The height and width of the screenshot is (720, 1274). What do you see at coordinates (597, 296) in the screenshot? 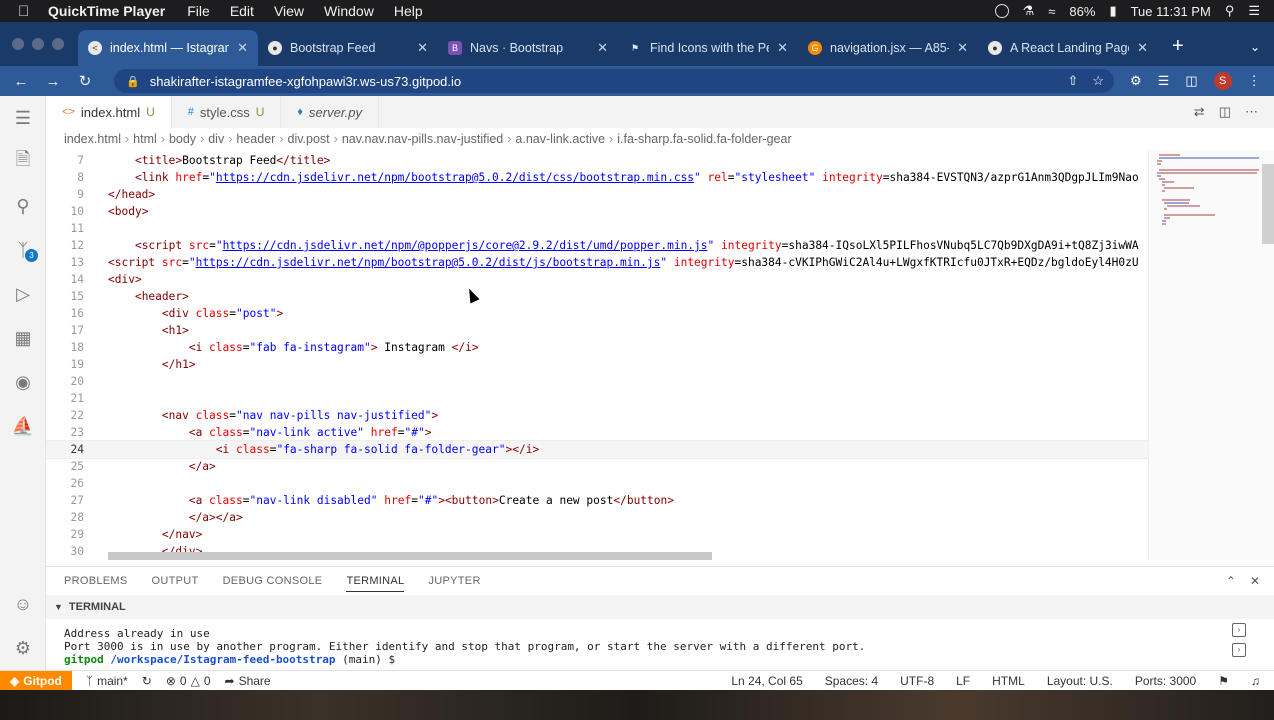
I see `code-line: 15 <header>` at bounding box center [597, 296].